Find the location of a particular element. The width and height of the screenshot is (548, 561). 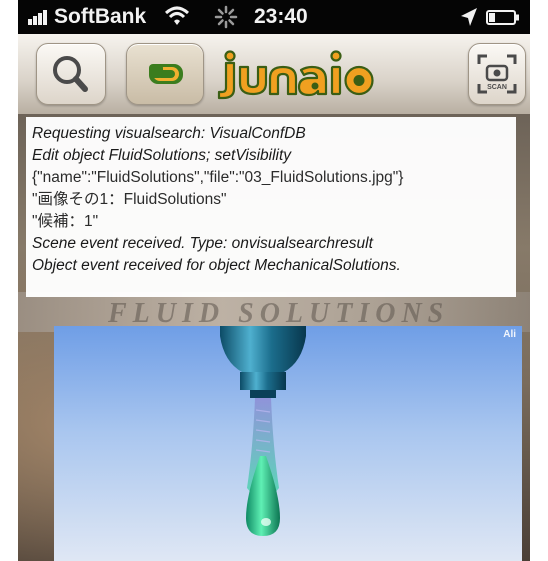

log-line: "画像その1：FluidSolutions" is located at coordinates (129, 199).